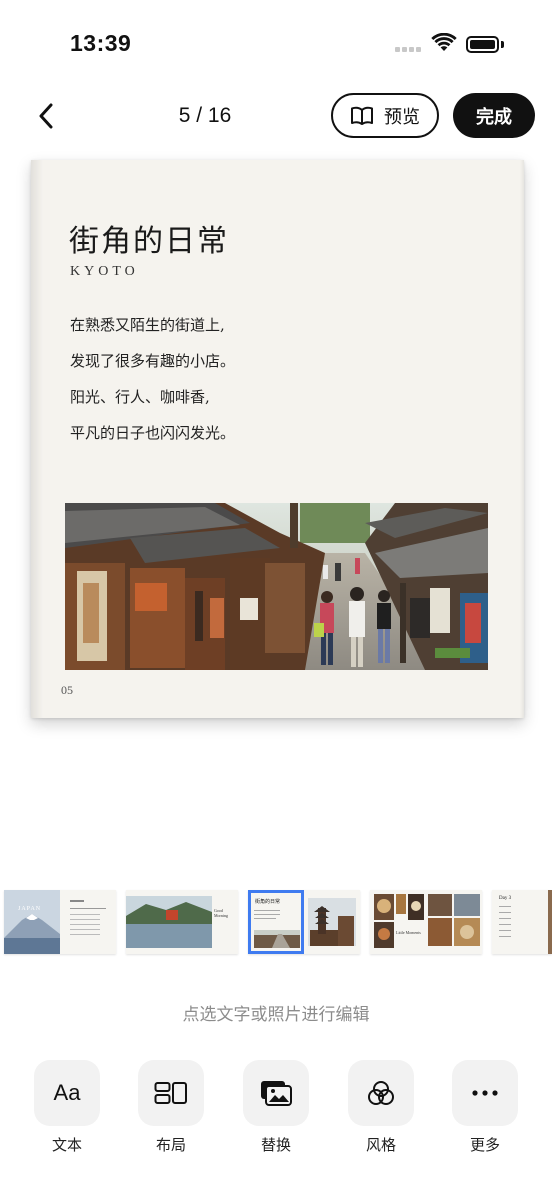  What do you see at coordinates (276, 1107) in the screenshot?
I see `replace-tool-button: 替换` at bounding box center [276, 1107].